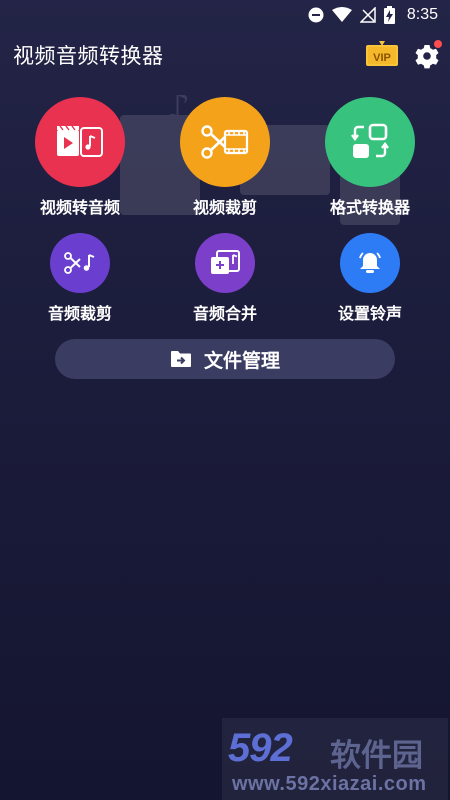 This screenshot has height=800, width=450. What do you see at coordinates (241, 360) in the screenshot?
I see `file-manager-label: 文件管理` at bounding box center [241, 360].